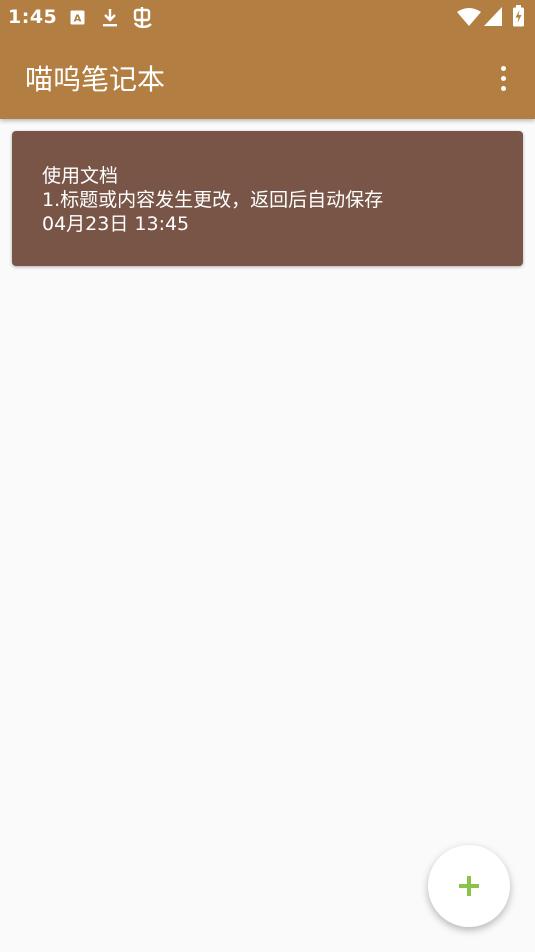 This screenshot has height=952, width=535. What do you see at coordinates (110, 18) in the screenshot?
I see `download-icon` at bounding box center [110, 18].